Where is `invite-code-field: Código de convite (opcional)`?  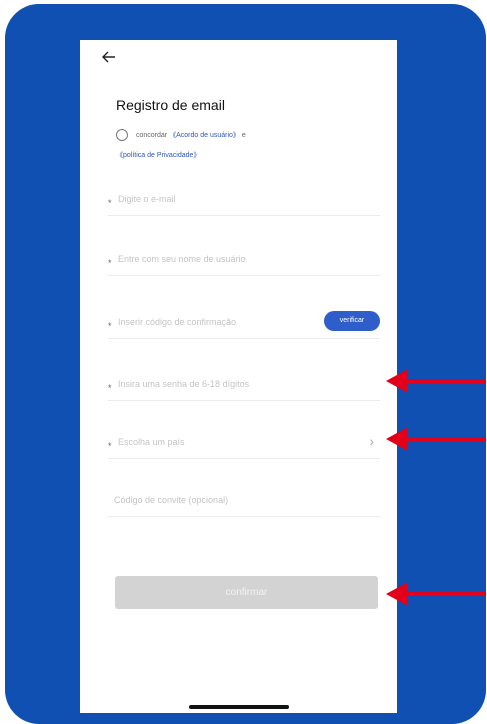
invite-code-field: Código de convite (opcional) is located at coordinates (244, 501).